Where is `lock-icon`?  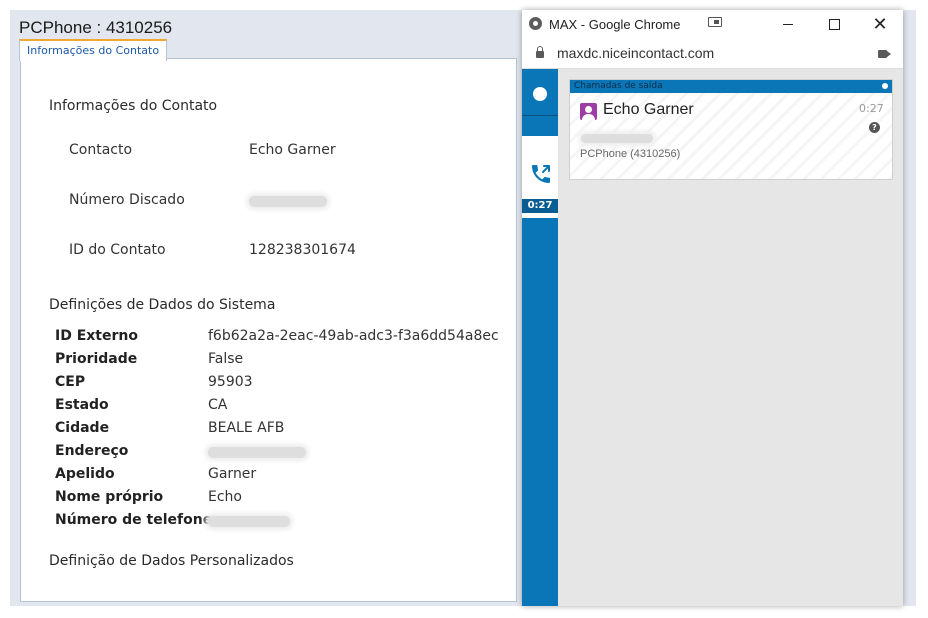
lock-icon is located at coordinates (540, 52).